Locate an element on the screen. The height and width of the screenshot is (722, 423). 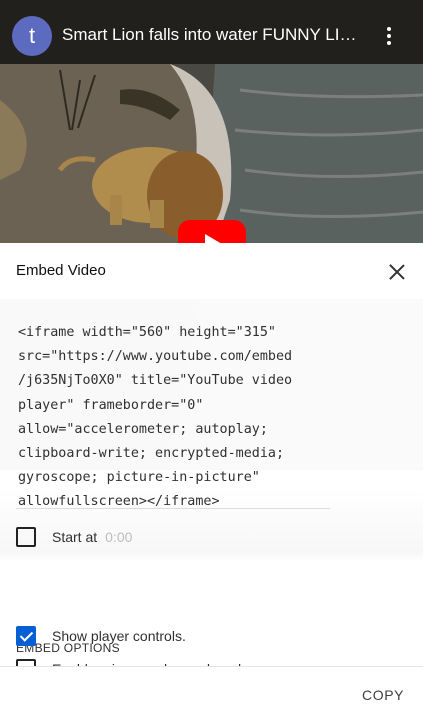
start-at-label: Start at is located at coordinates (75, 537).